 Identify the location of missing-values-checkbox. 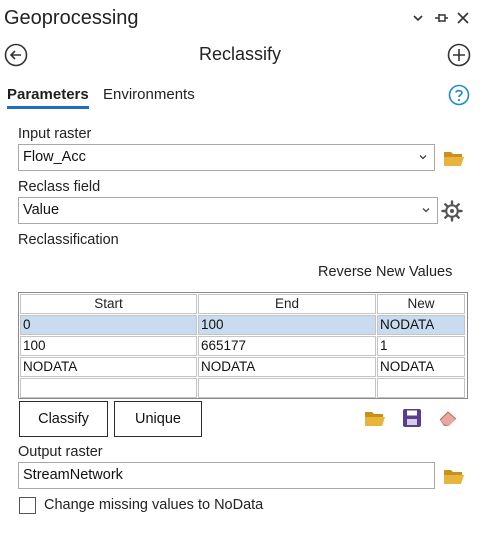
(27, 505).